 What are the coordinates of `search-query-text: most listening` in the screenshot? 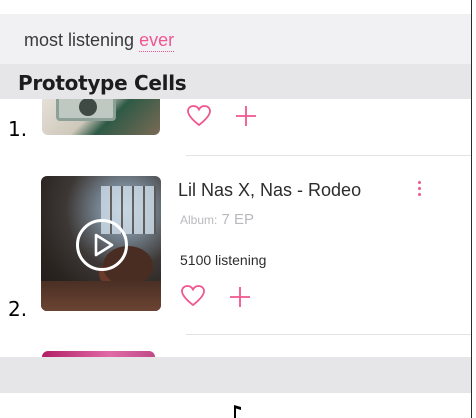 It's located at (79, 40).